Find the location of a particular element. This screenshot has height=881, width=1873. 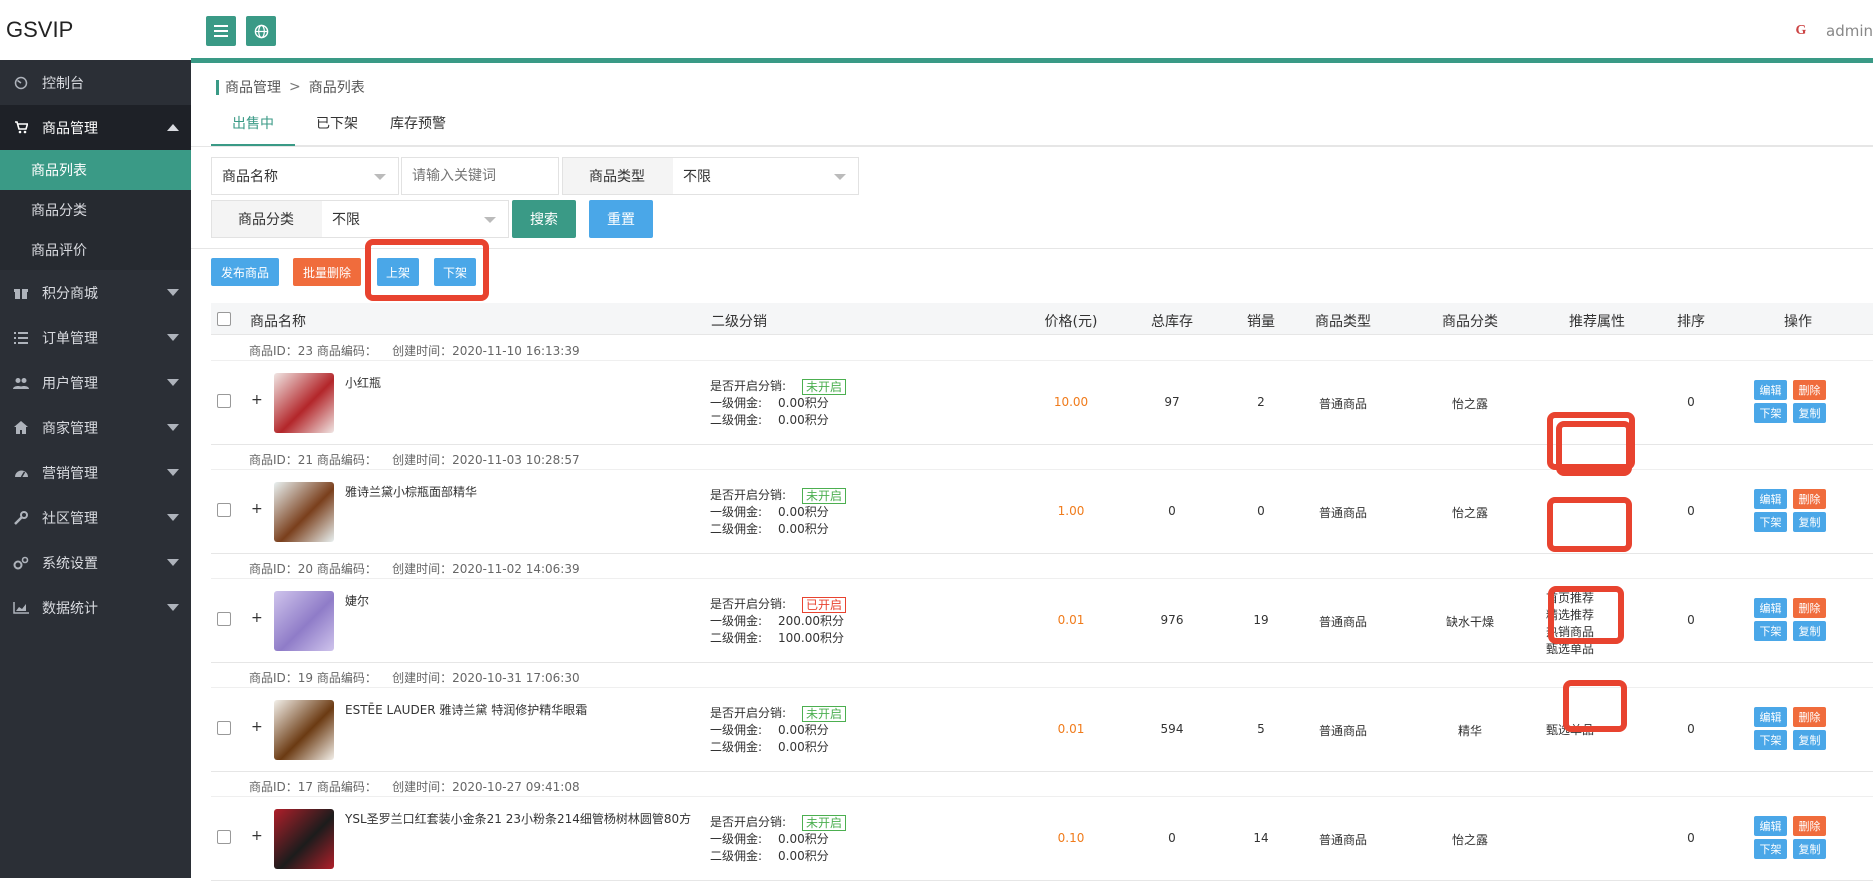

sidebar-item-statistics: 数据统计 is located at coordinates (95, 607).